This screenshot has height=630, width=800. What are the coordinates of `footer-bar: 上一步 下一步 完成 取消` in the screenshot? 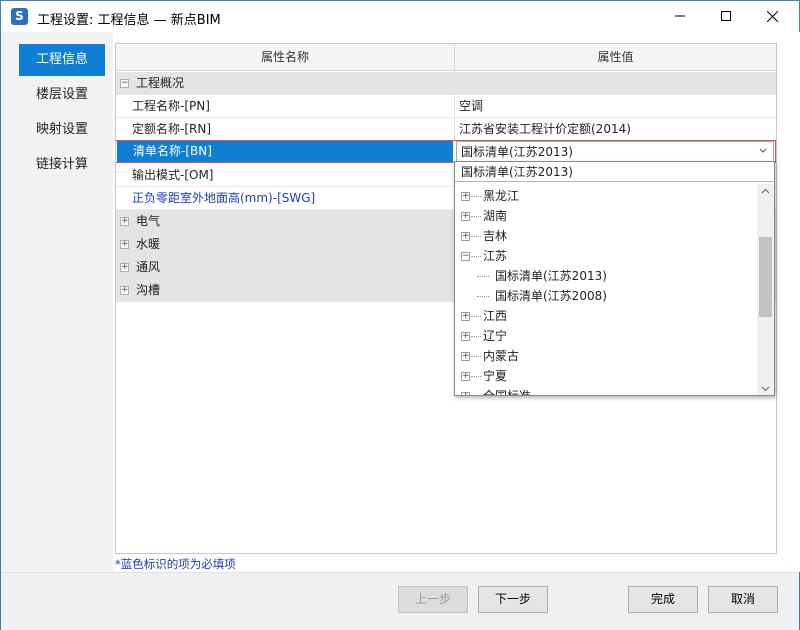 It's located at (400, 601).